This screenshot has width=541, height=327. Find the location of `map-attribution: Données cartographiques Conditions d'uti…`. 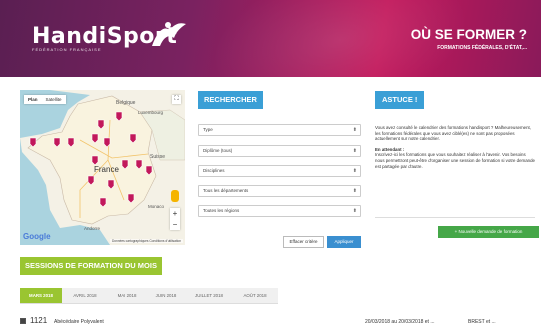

map-attribution: Données cartographiques Conditions d'uti… is located at coordinates (146, 241).